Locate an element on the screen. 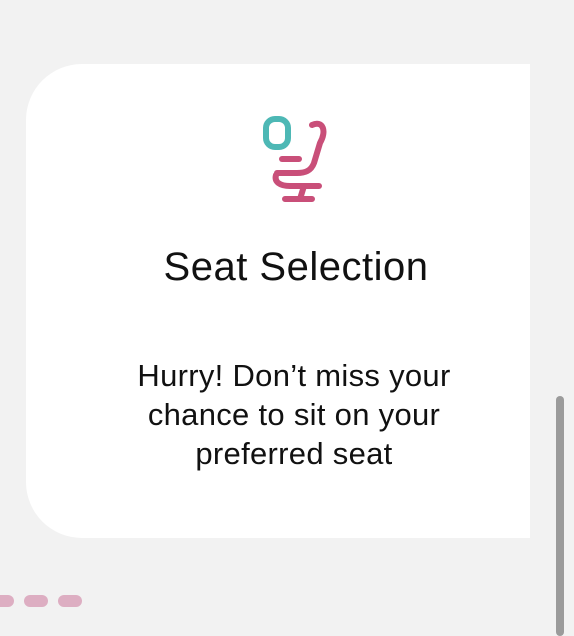 The height and width of the screenshot is (636, 574). airplane-seat-icon is located at coordinates (295, 159).